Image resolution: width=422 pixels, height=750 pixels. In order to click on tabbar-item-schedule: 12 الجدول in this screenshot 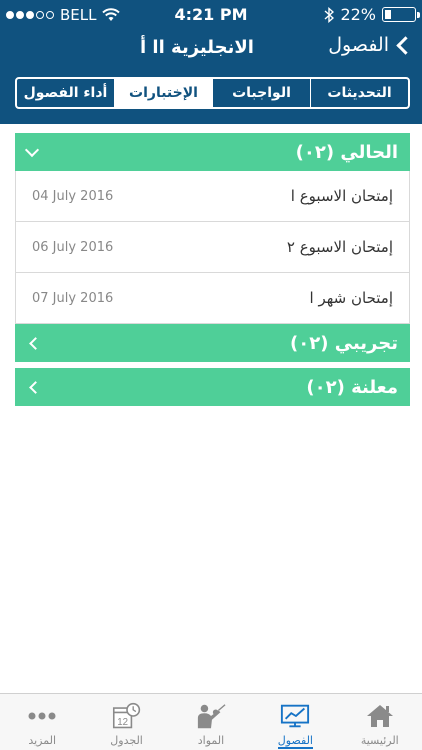, I will do `click(126, 722)`.